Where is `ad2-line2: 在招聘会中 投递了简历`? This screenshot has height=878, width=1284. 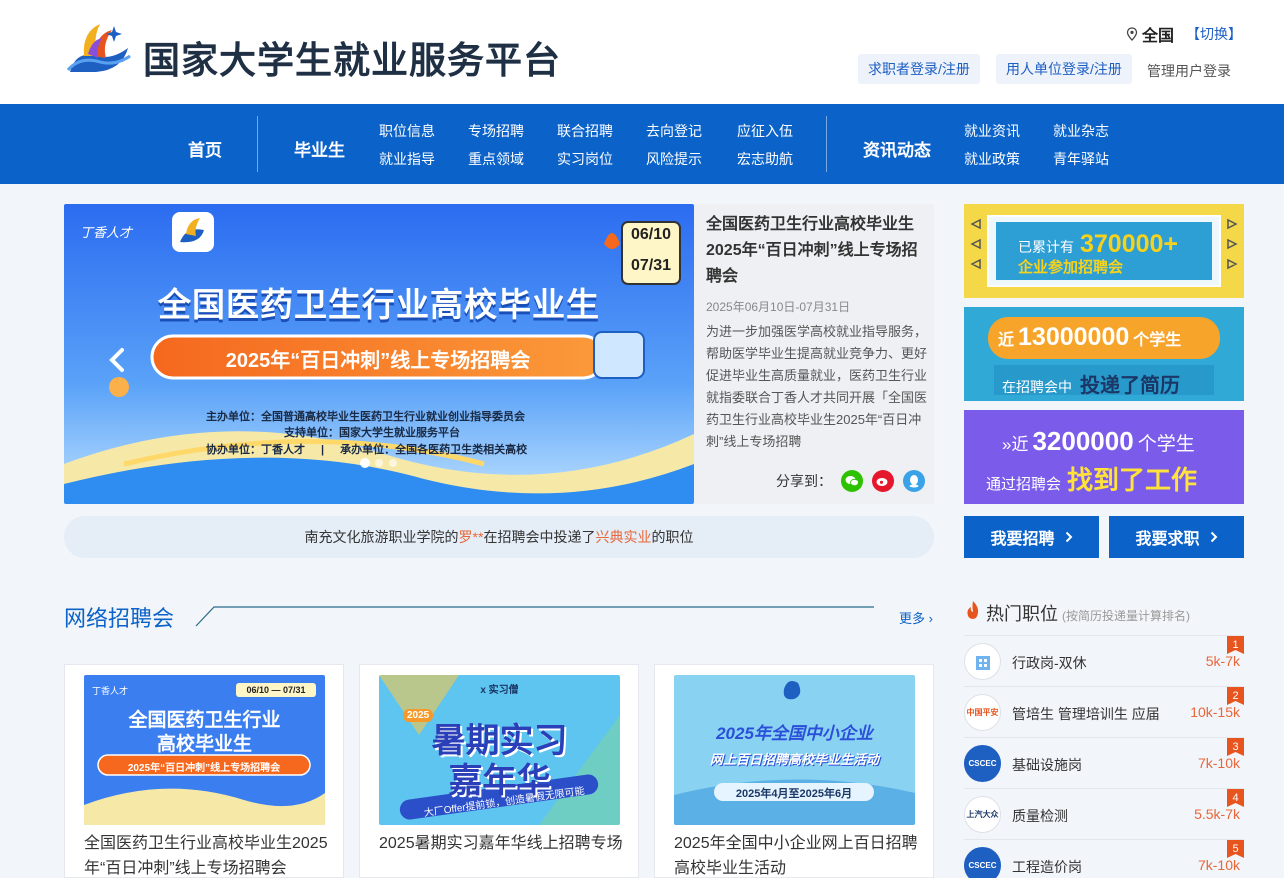 ad2-line2: 在招聘会中 投递了简历 is located at coordinates (1091, 386).